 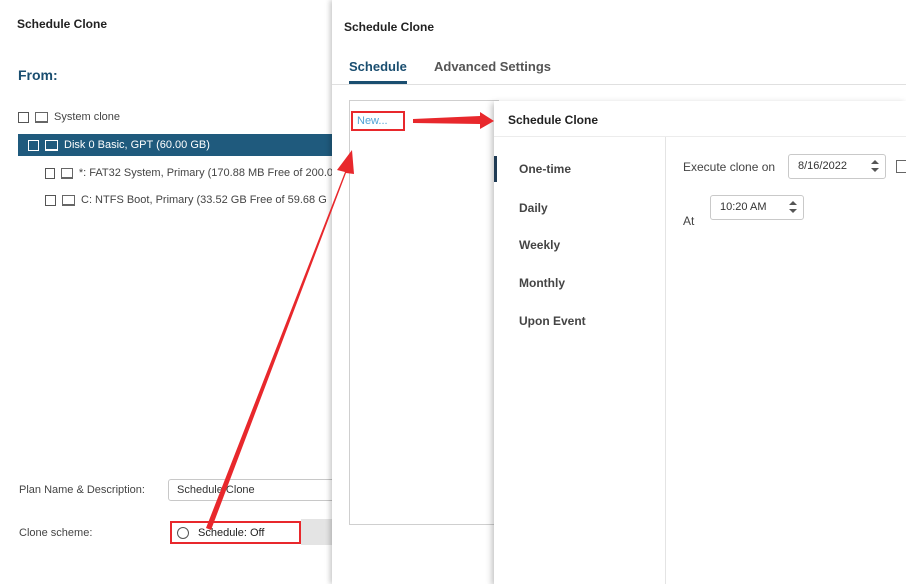 What do you see at coordinates (38, 75) in the screenshot?
I see `from-label: From:` at bounding box center [38, 75].